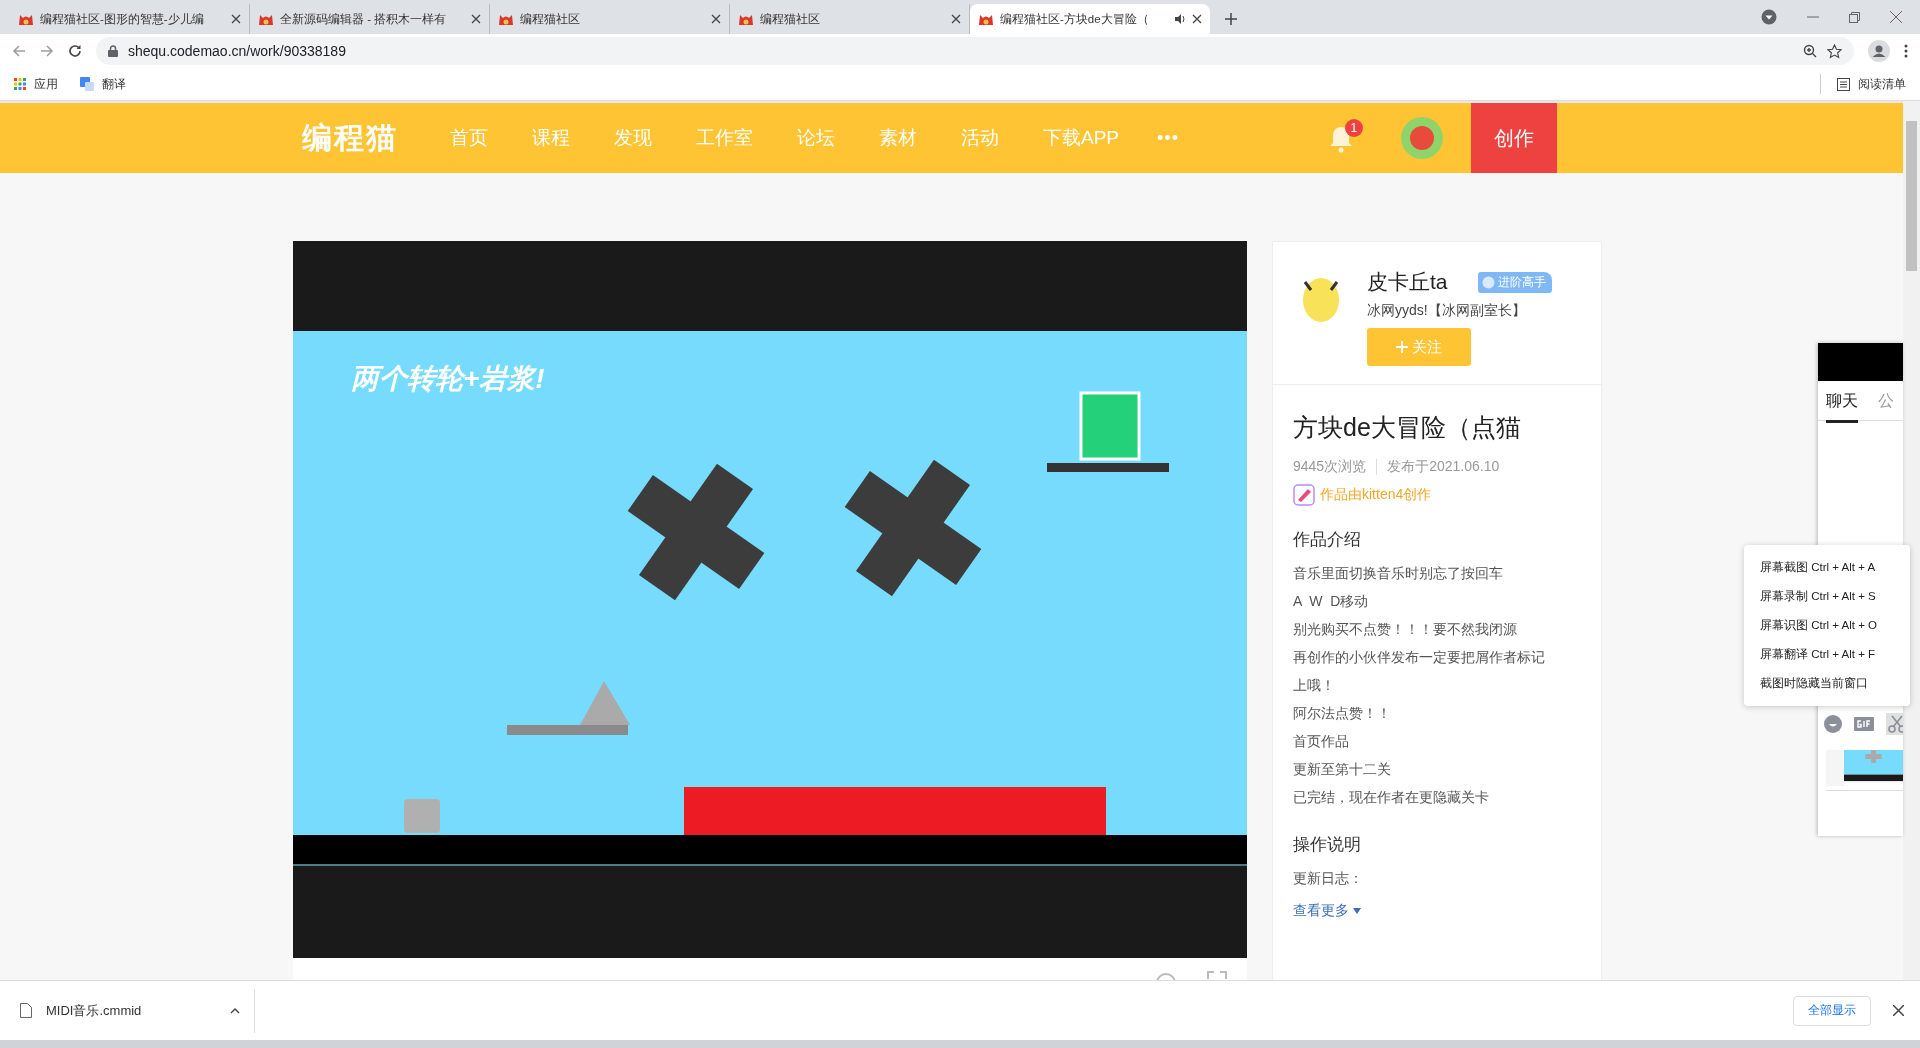  What do you see at coordinates (94, 1010) in the screenshot?
I see `download-file-name: MIDI音乐.cmmid` at bounding box center [94, 1010].